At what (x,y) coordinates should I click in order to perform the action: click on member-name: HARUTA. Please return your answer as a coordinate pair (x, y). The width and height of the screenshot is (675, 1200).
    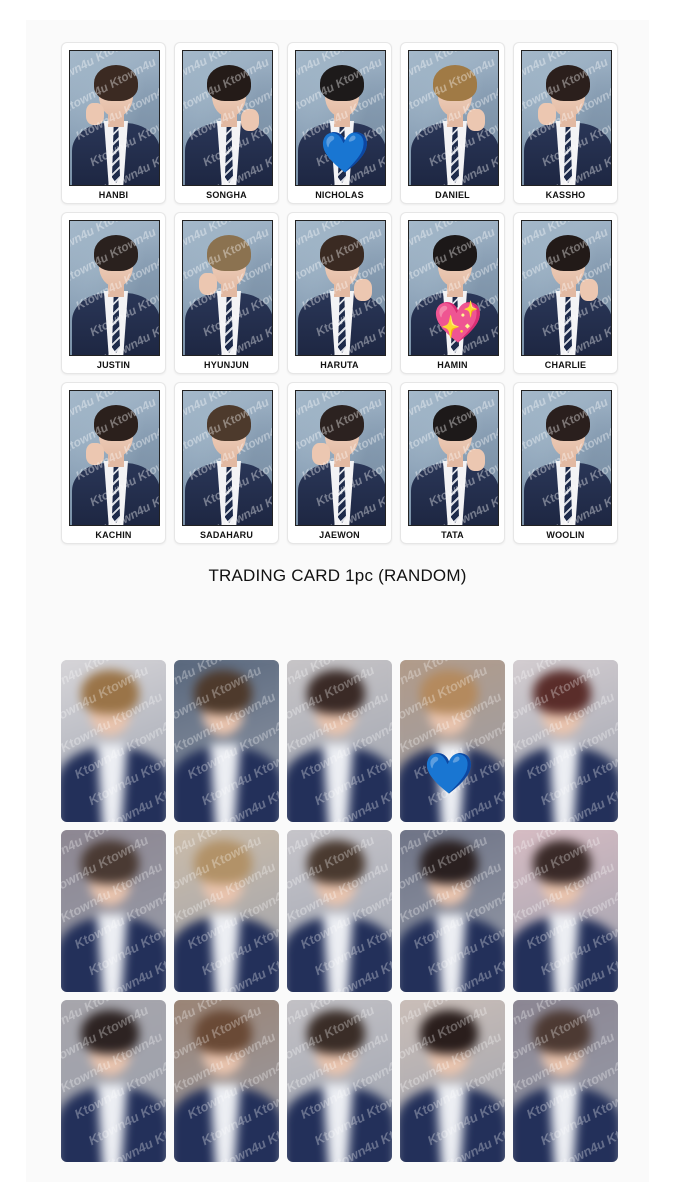
    Looking at the image, I should click on (339, 365).